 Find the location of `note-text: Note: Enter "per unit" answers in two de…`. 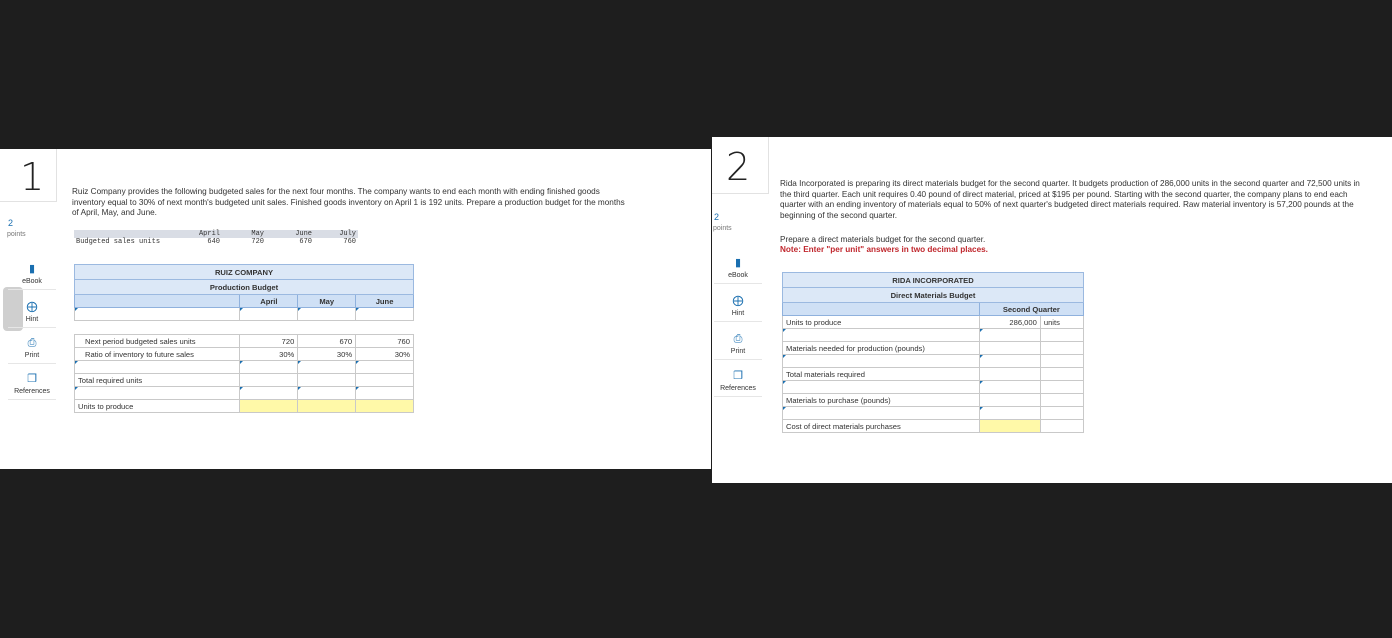

note-text: Note: Enter "per unit" answers in two de… is located at coordinates (884, 249).